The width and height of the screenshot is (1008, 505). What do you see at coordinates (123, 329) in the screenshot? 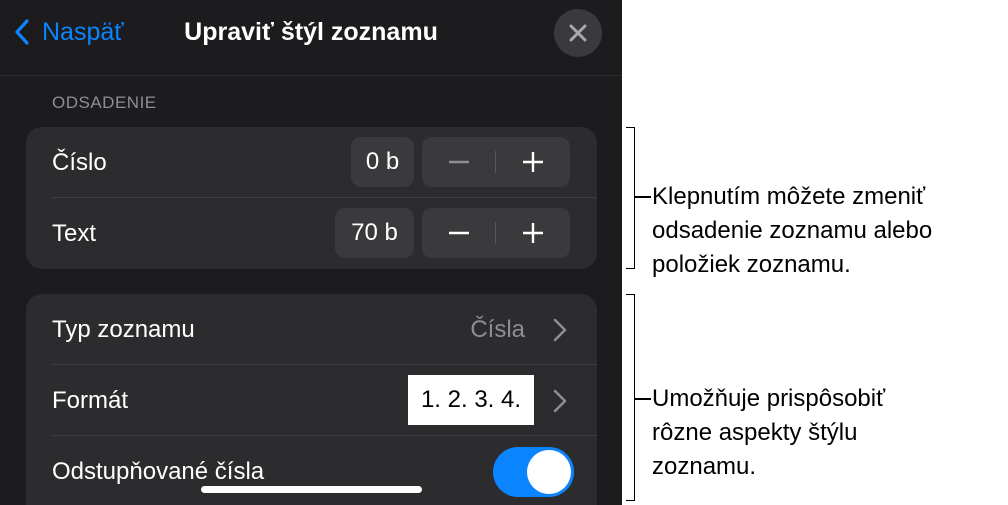
I see `row-label: Typ zoznamu` at bounding box center [123, 329].